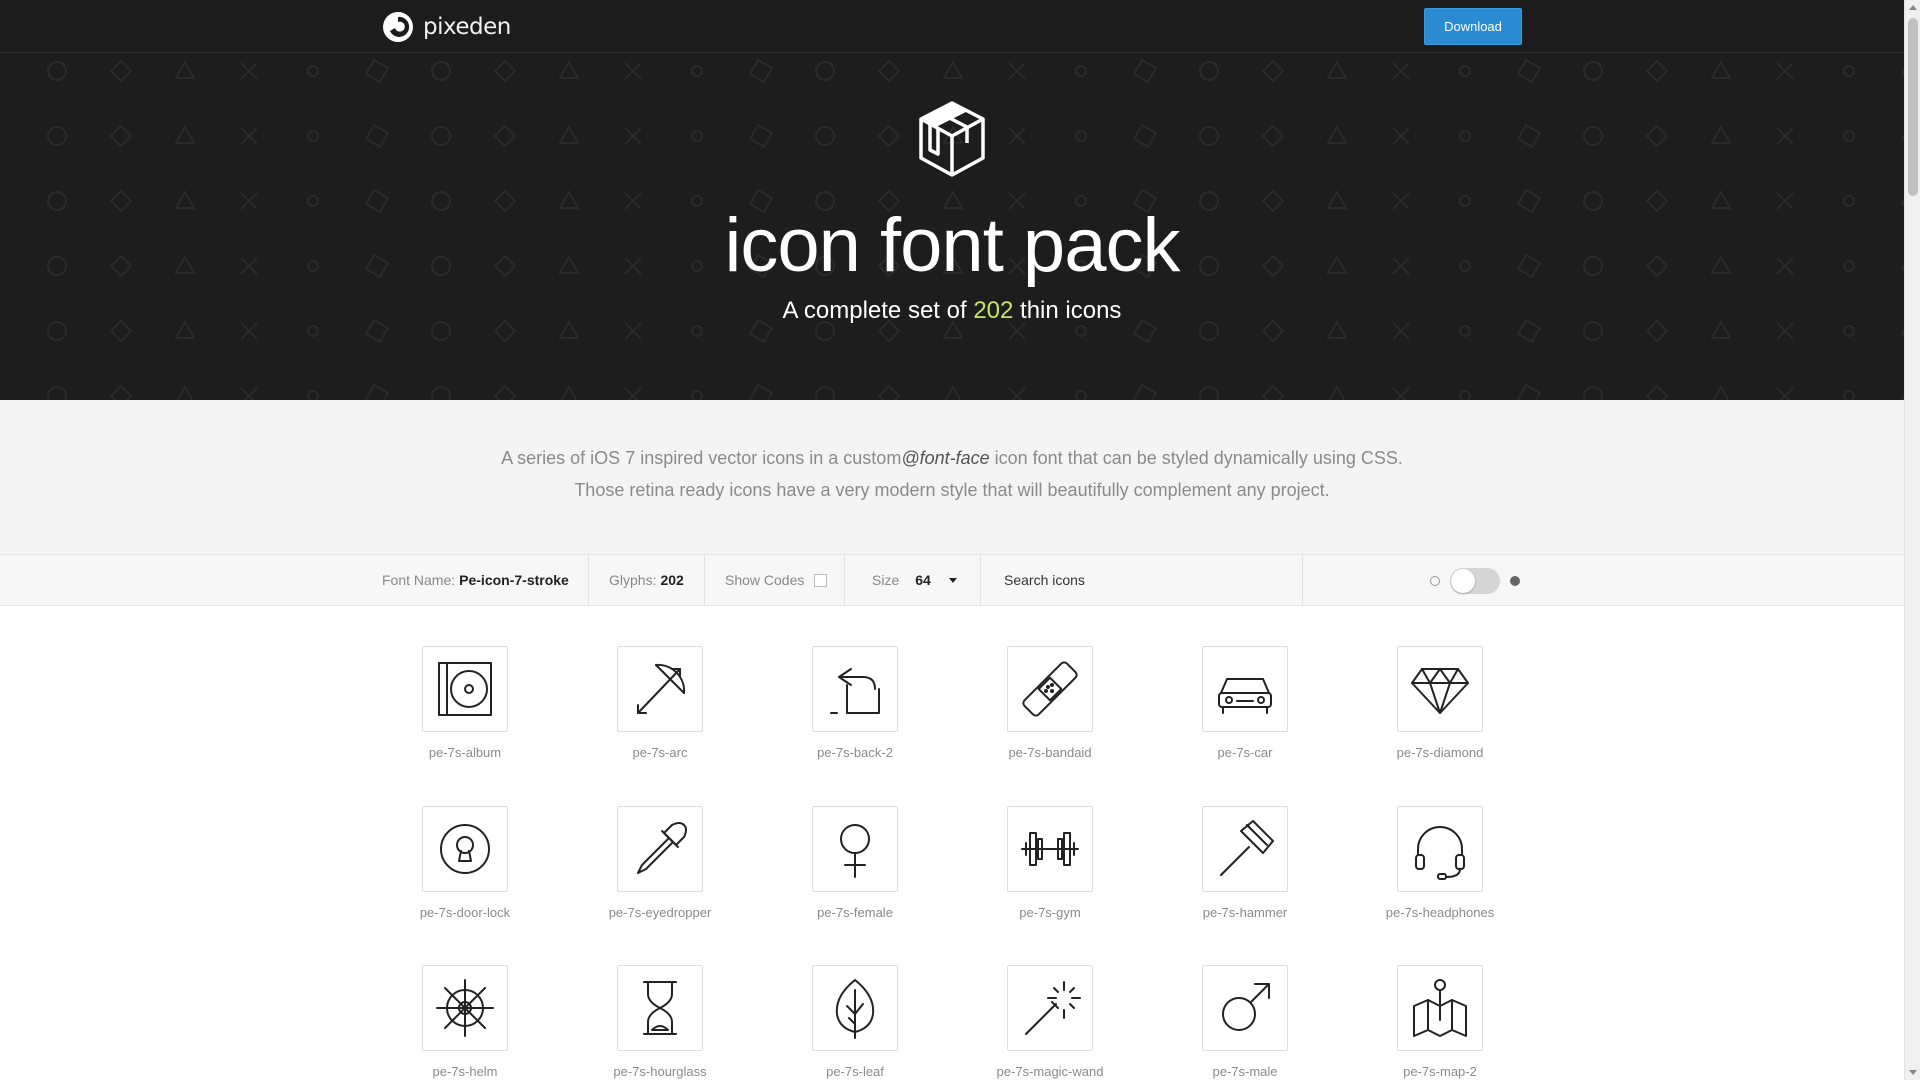 The image size is (1920, 1080). What do you see at coordinates (465, 1071) in the screenshot?
I see `icon-label: pe-7s-helm` at bounding box center [465, 1071].